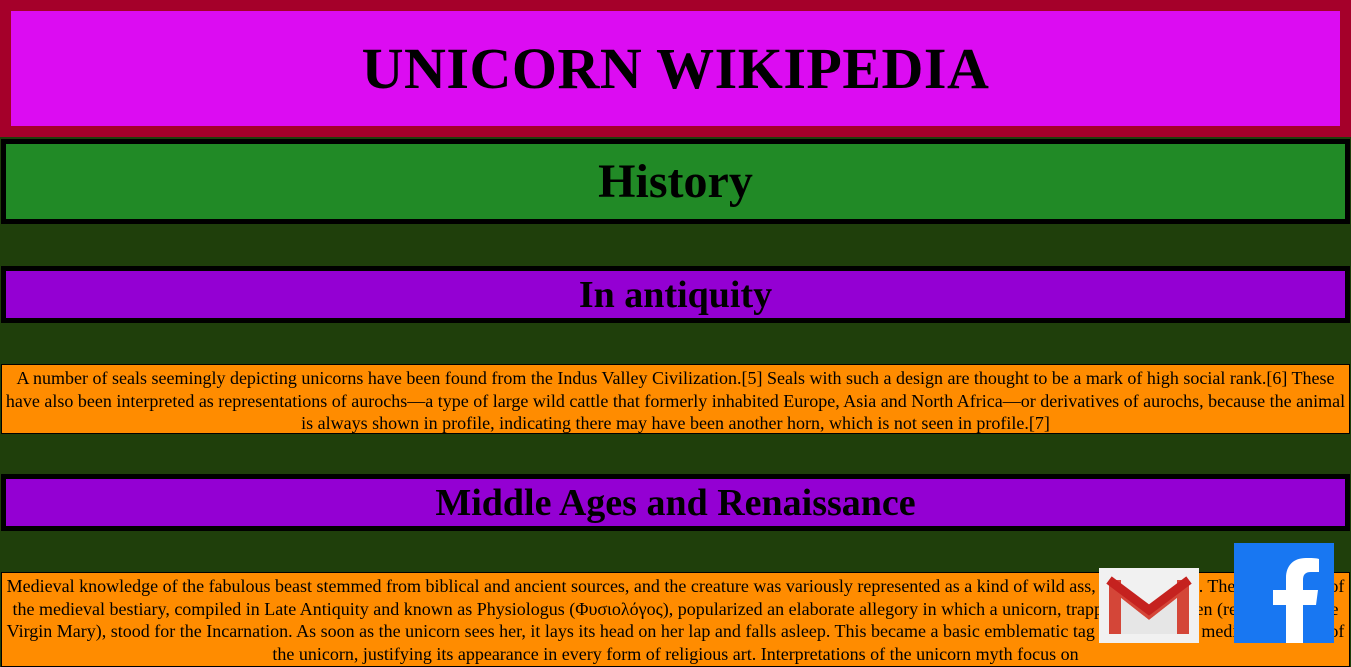  I want to click on section-heading-text: Middle Ages and Renaissance, so click(675, 502).